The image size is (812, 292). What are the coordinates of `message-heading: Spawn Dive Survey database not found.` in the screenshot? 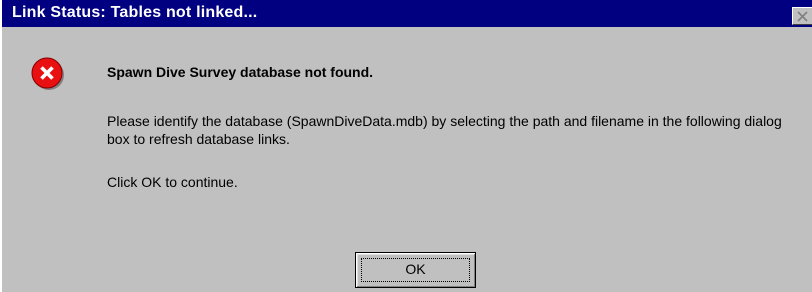 It's located at (240, 72).